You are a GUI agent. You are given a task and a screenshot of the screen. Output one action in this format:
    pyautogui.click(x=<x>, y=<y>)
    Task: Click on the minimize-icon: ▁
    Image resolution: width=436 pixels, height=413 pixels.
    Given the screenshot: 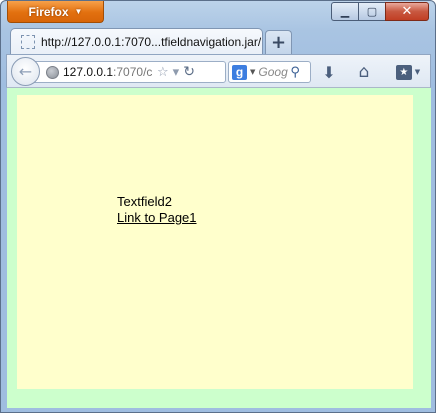 What is the action you would take?
    pyautogui.click(x=345, y=11)
    